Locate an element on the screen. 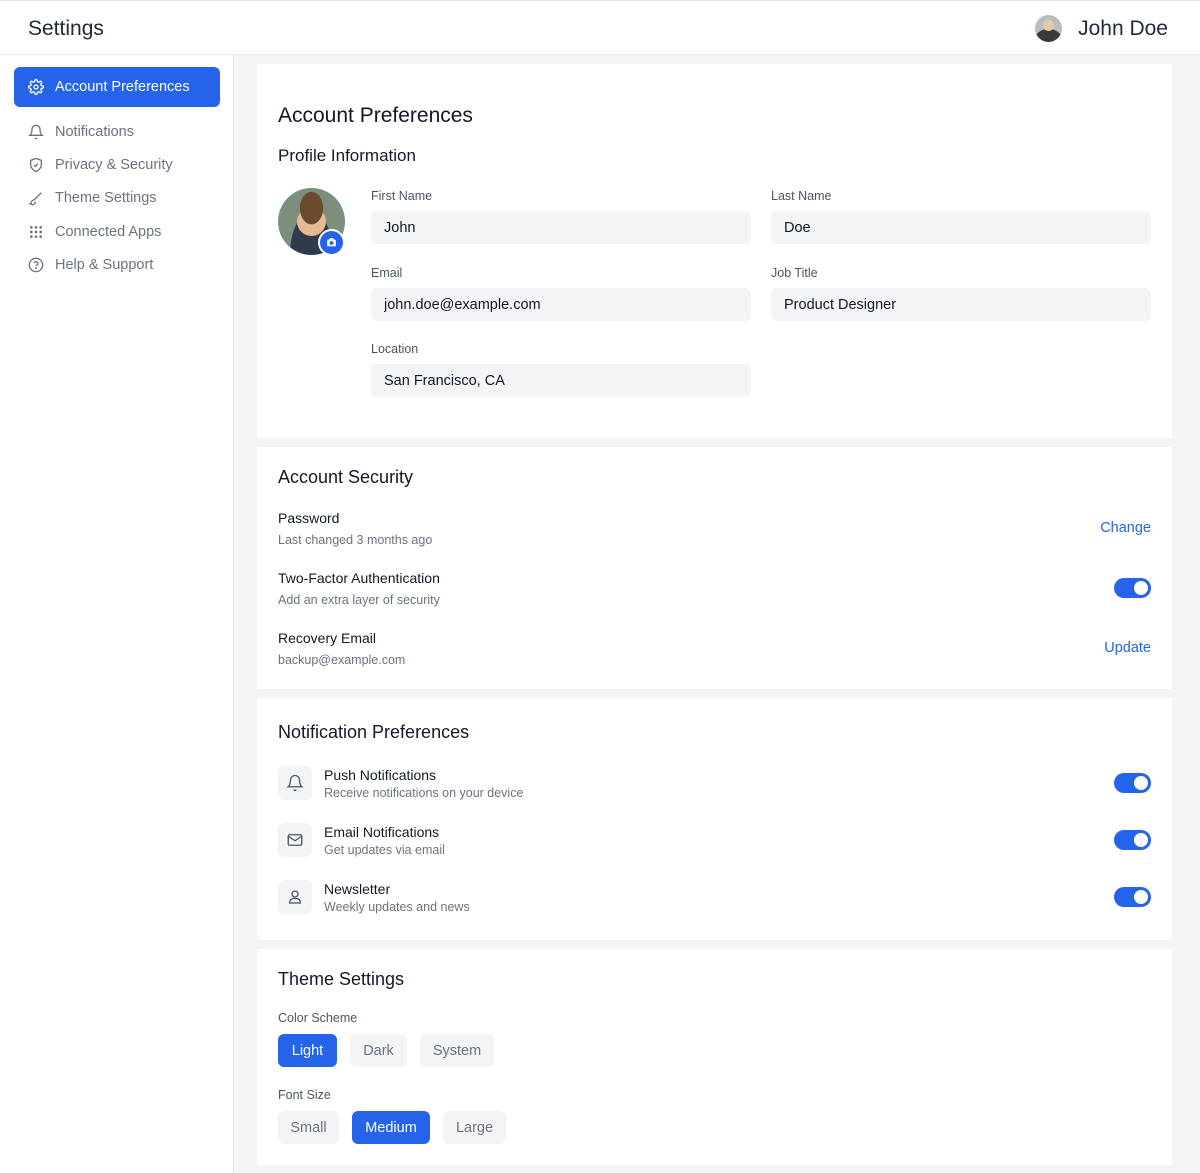 The width and height of the screenshot is (1200, 1173). first-name-field is located at coordinates (561, 227).